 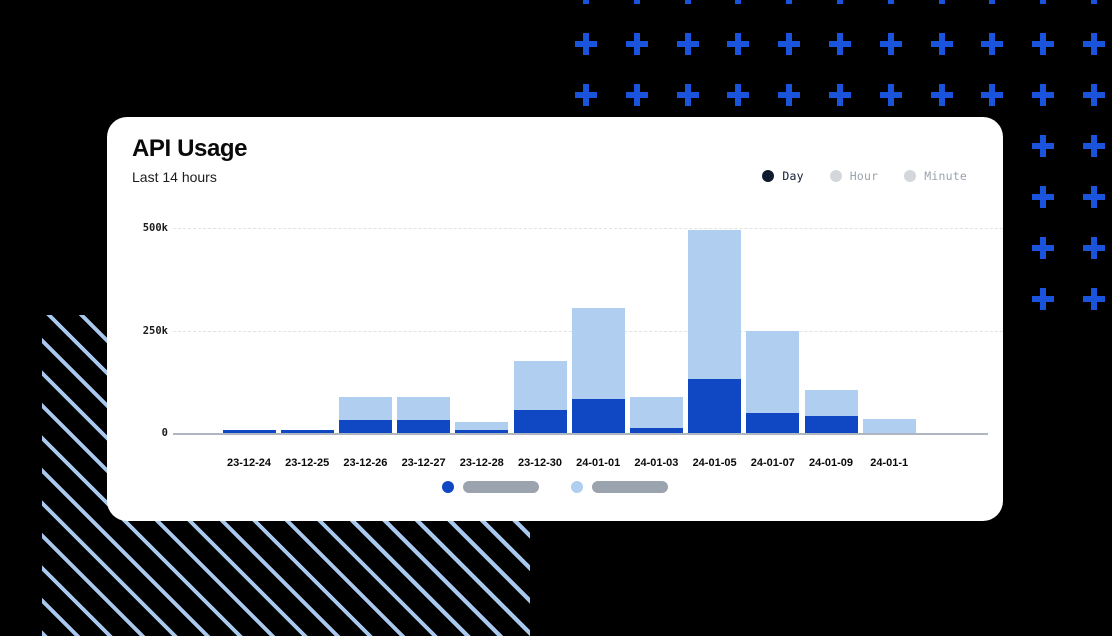 What do you see at coordinates (555, 487) in the screenshot?
I see `series-toggle-controls` at bounding box center [555, 487].